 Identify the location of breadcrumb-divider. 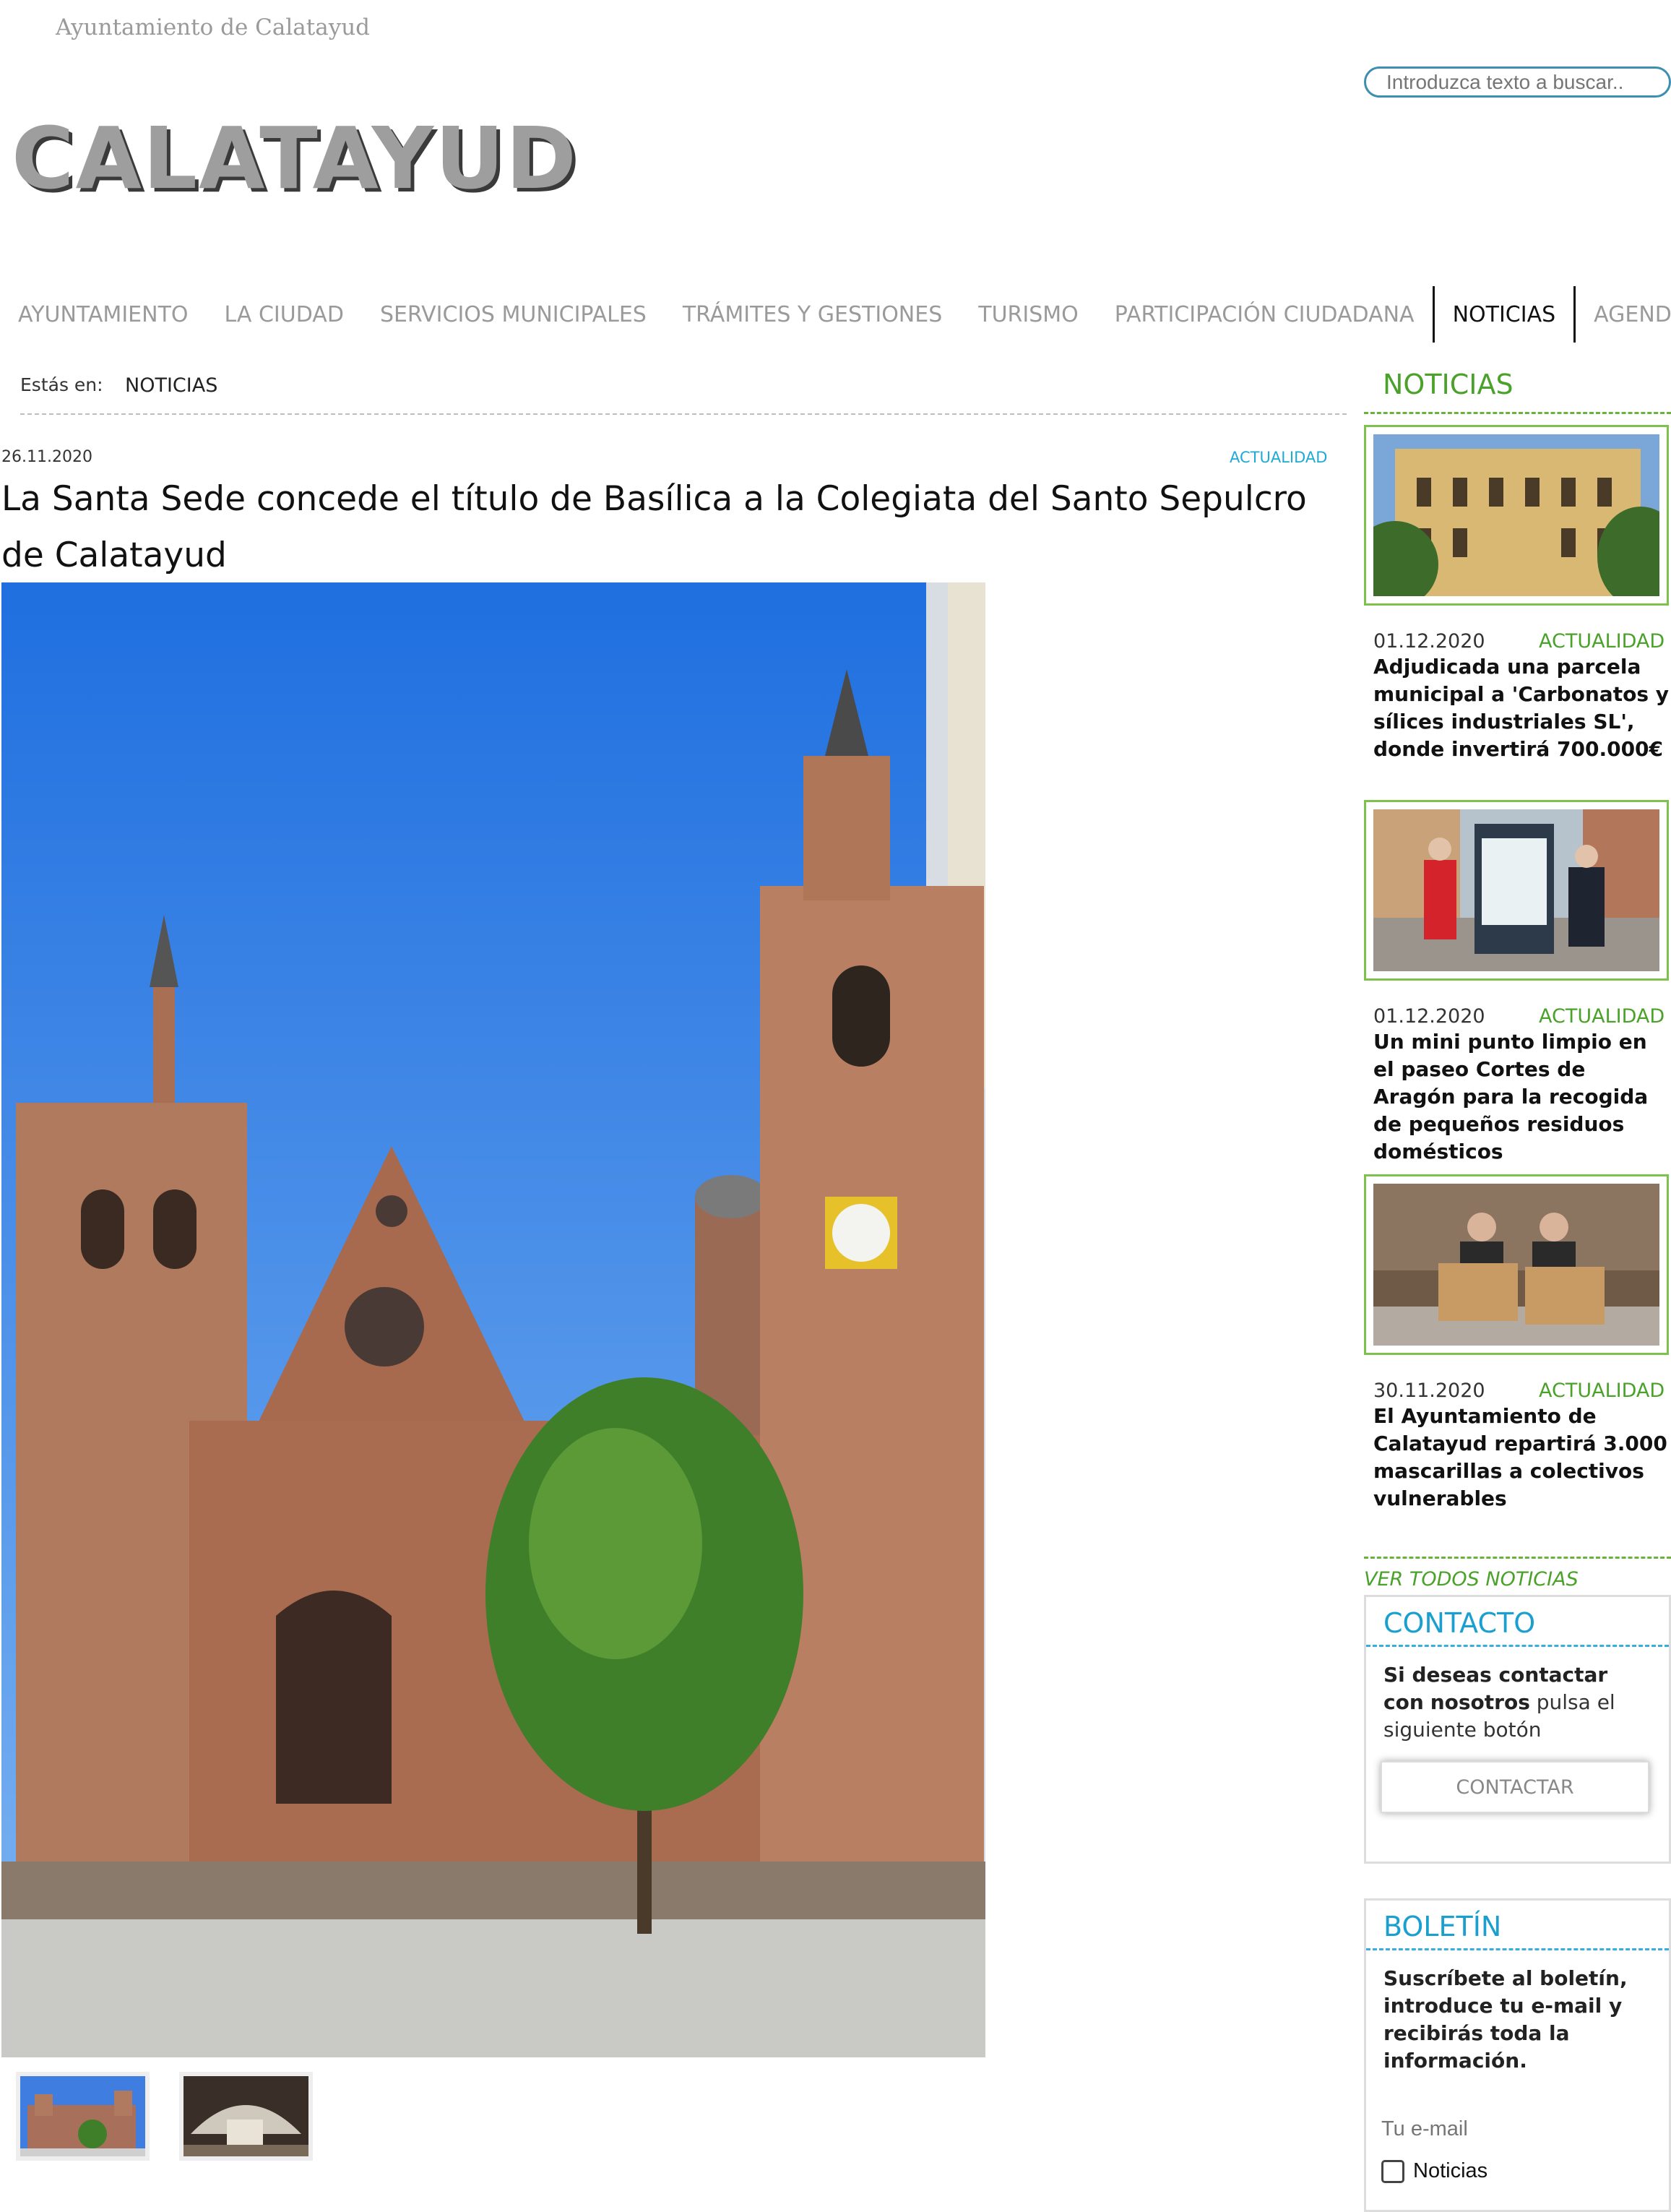
(683, 414).